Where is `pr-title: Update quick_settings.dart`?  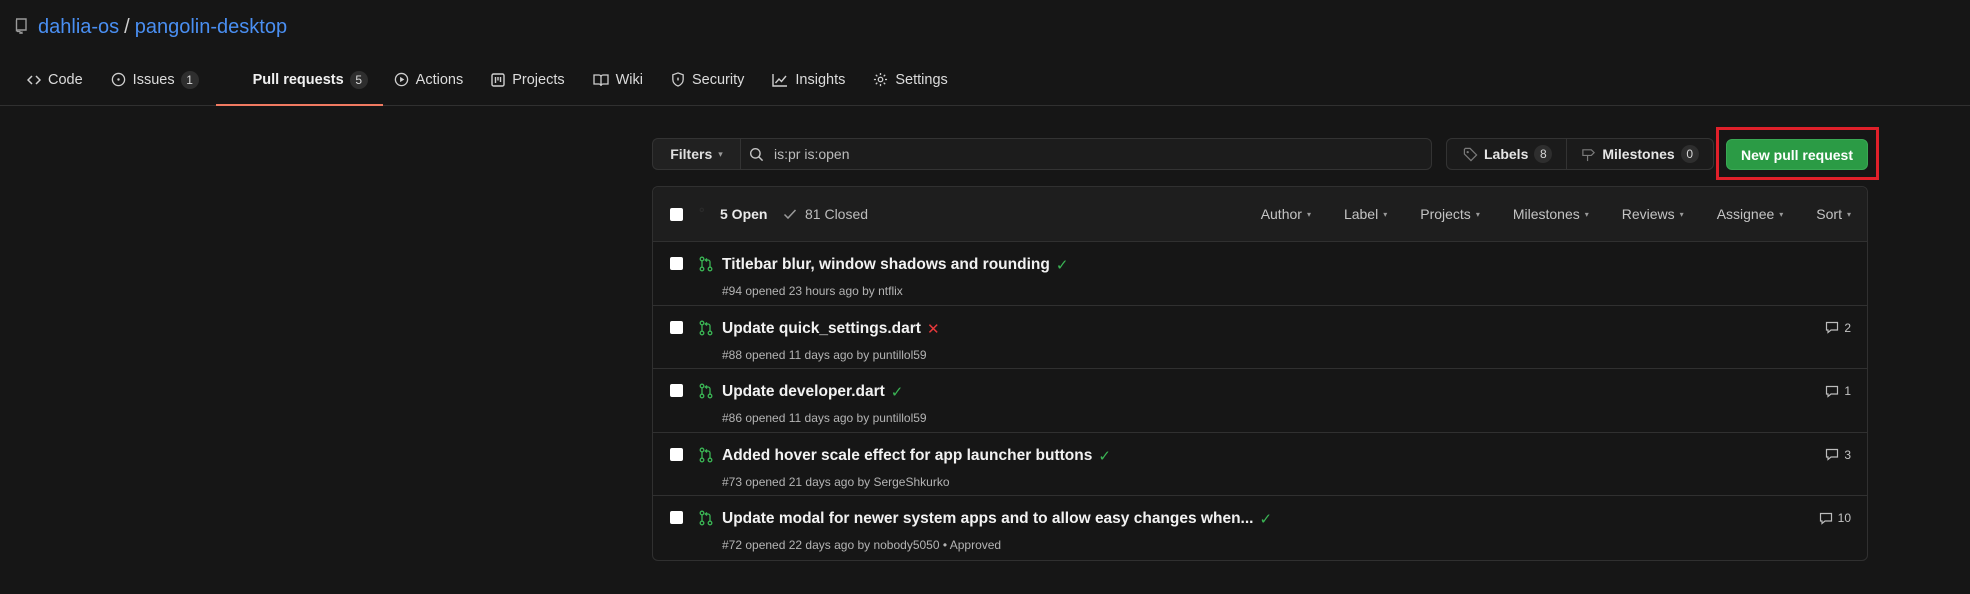
pr-title: Update quick_settings.dart is located at coordinates (821, 328).